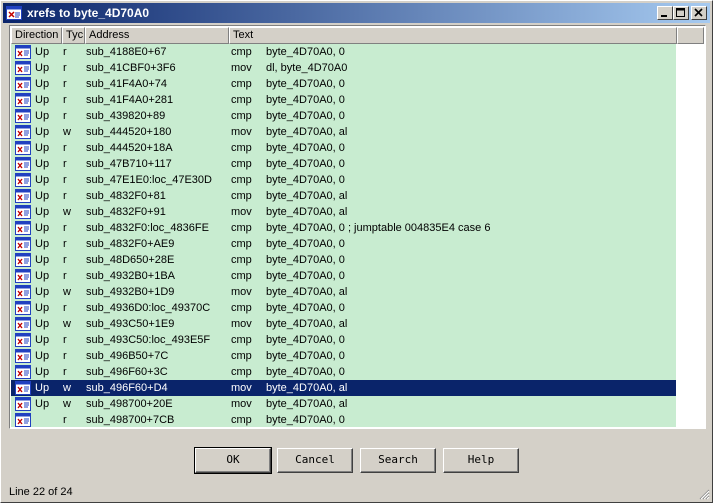  Describe the element at coordinates (131, 68) in the screenshot. I see `address-cell: sub_41CBF0+3F6` at that location.